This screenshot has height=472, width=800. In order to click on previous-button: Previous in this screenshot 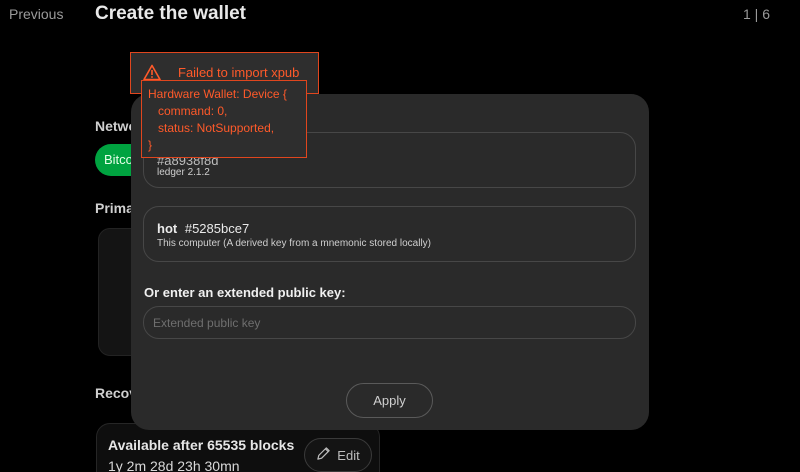, I will do `click(36, 14)`.